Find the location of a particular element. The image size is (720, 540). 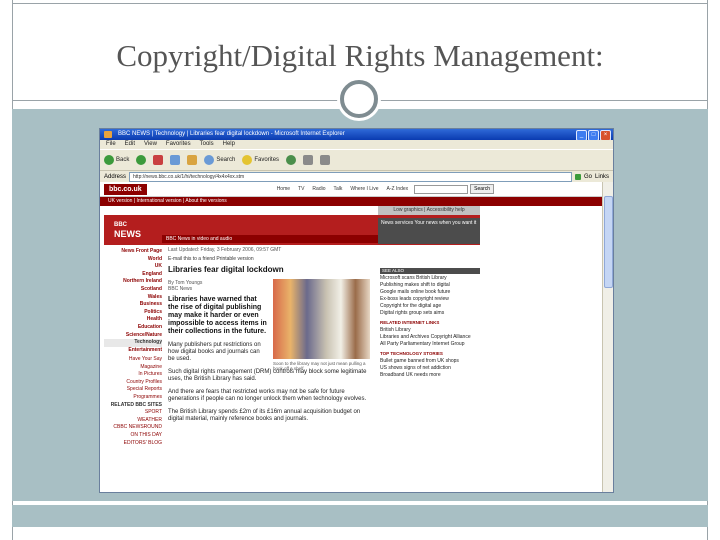

nav-home: Home is located at coordinates (283, 189).